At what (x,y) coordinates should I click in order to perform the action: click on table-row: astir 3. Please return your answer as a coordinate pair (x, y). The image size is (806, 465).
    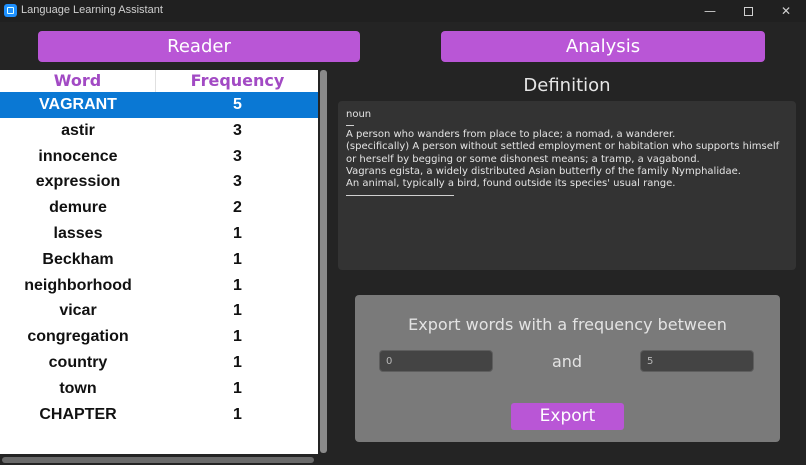
    Looking at the image, I should click on (159, 131).